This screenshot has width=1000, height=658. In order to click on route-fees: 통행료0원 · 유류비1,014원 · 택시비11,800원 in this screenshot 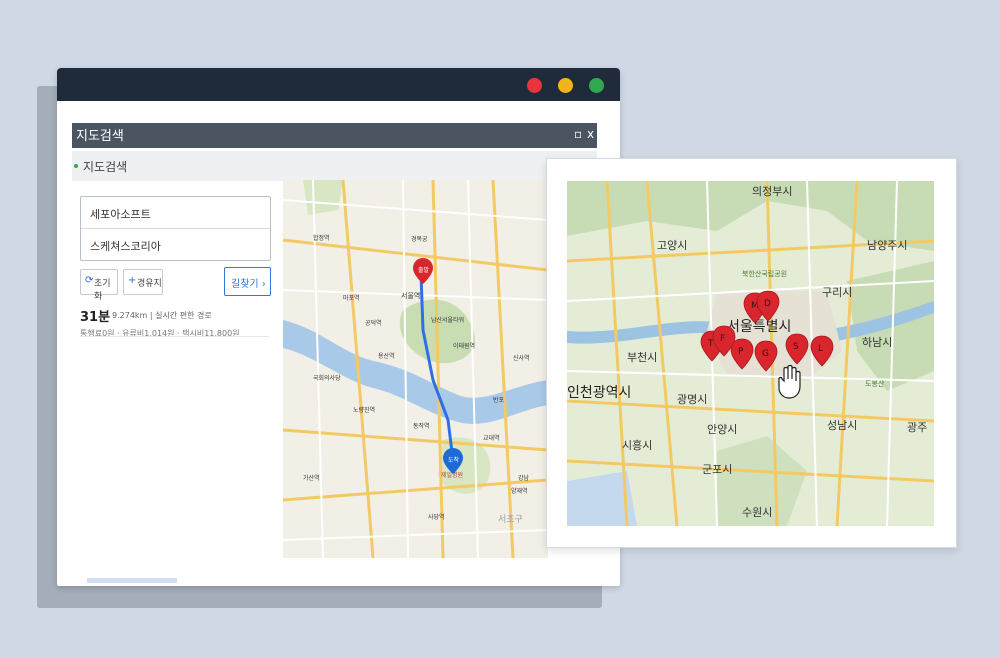, I will do `click(160, 333)`.